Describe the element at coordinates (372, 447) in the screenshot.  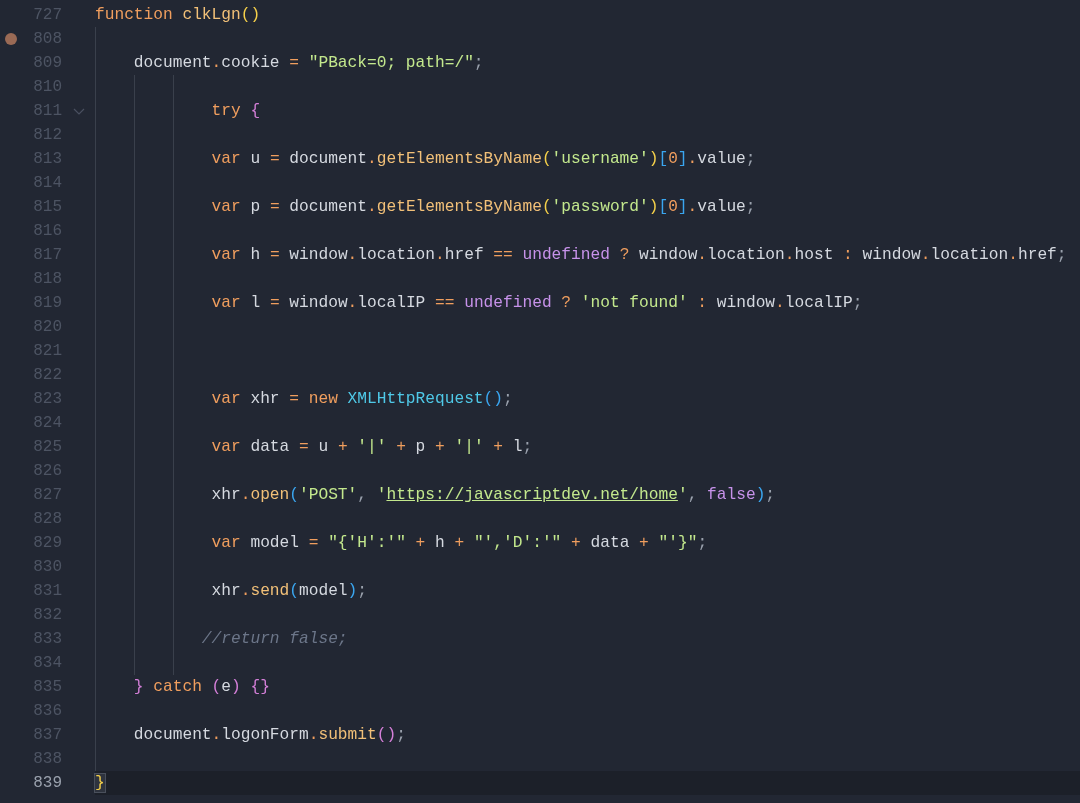
I see `code-line: var data = u + '|' + p + '|' + l;` at that location.